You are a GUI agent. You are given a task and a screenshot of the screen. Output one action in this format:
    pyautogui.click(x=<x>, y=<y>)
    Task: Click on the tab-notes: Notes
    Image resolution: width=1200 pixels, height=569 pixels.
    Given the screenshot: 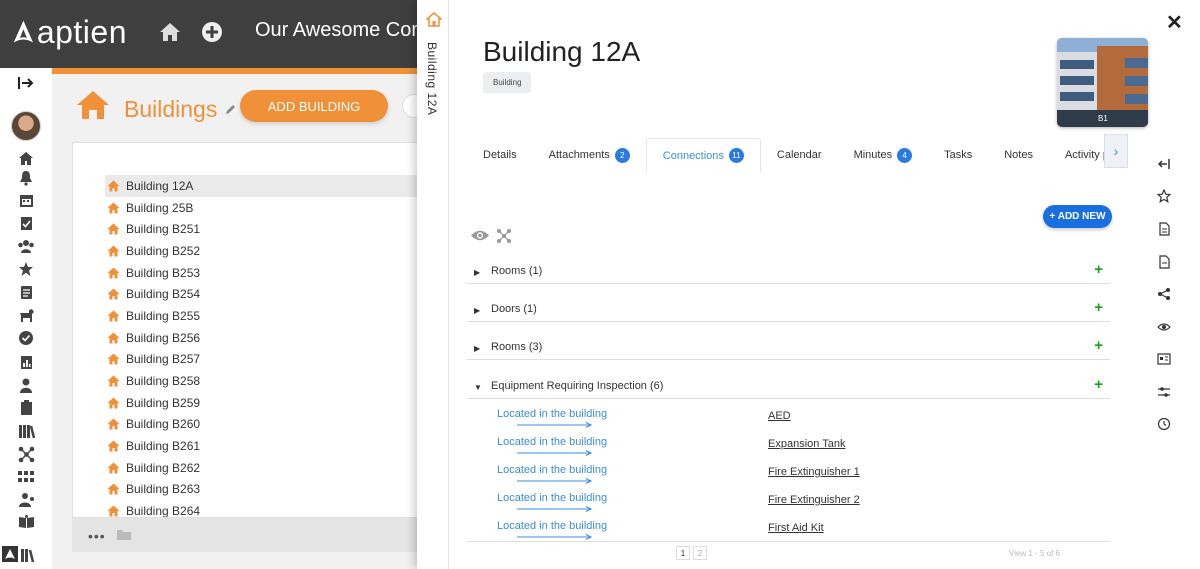 What is the action you would take?
    pyautogui.click(x=1018, y=155)
    